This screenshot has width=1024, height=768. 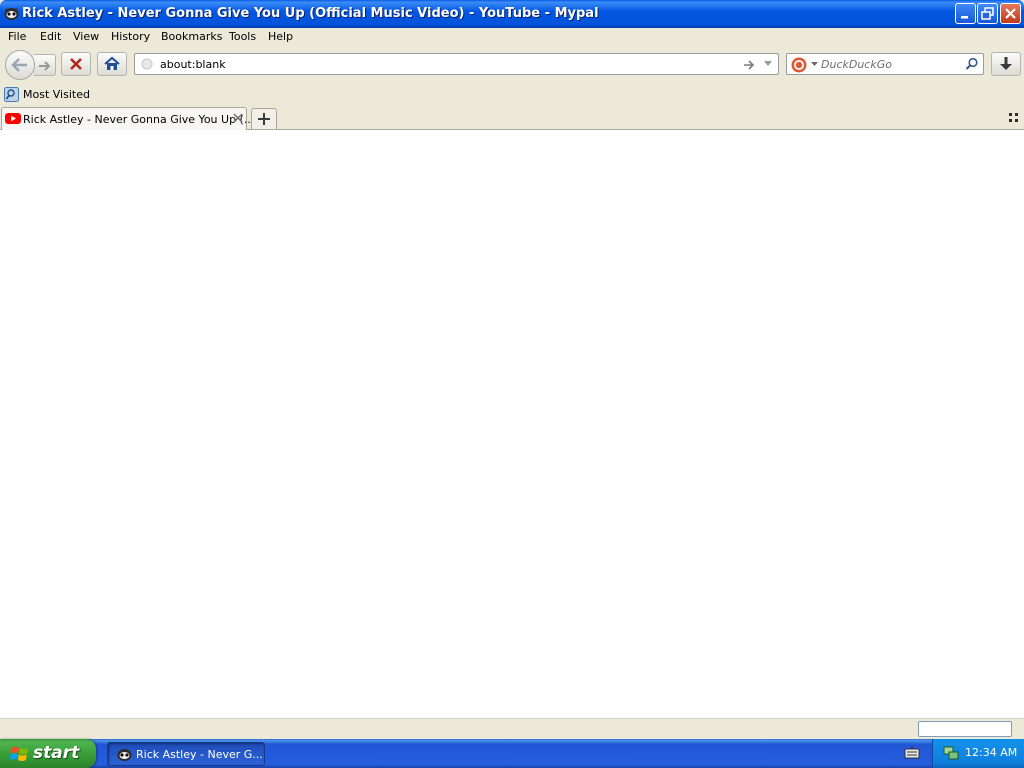 I want to click on plus-icon, so click(x=264, y=119).